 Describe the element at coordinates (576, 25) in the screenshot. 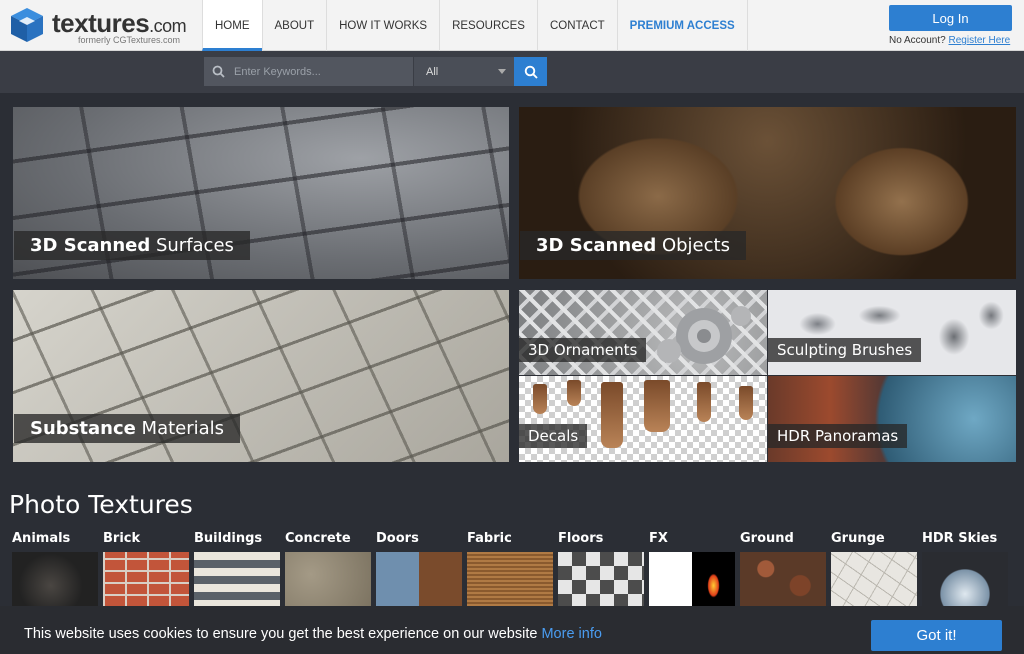

I see `nav-contact: CONTACT` at that location.